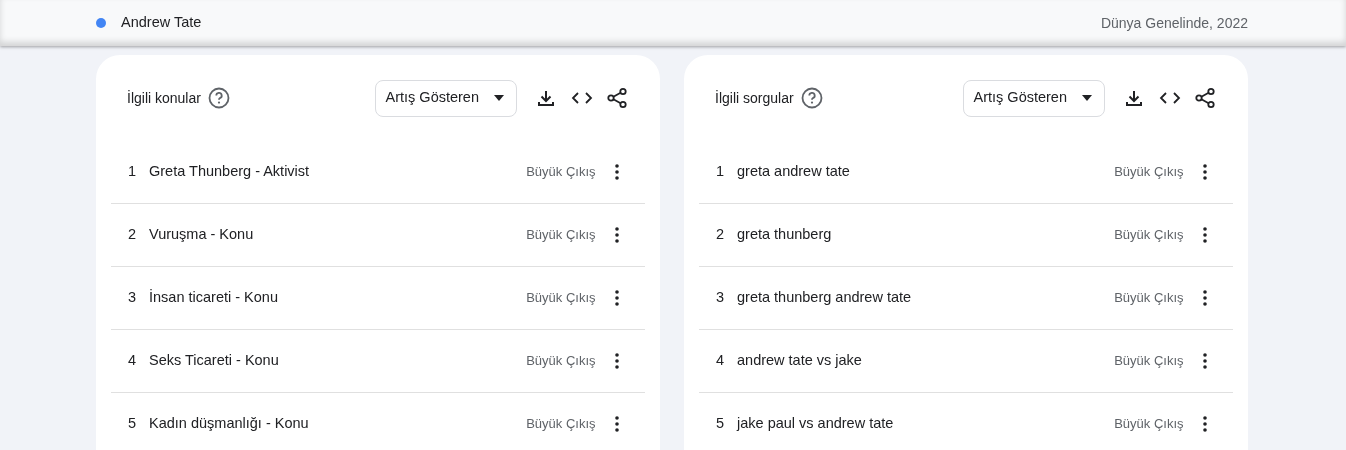 This screenshot has height=450, width=1346. I want to click on item-label: jake paul vs andrew tate, so click(926, 424).